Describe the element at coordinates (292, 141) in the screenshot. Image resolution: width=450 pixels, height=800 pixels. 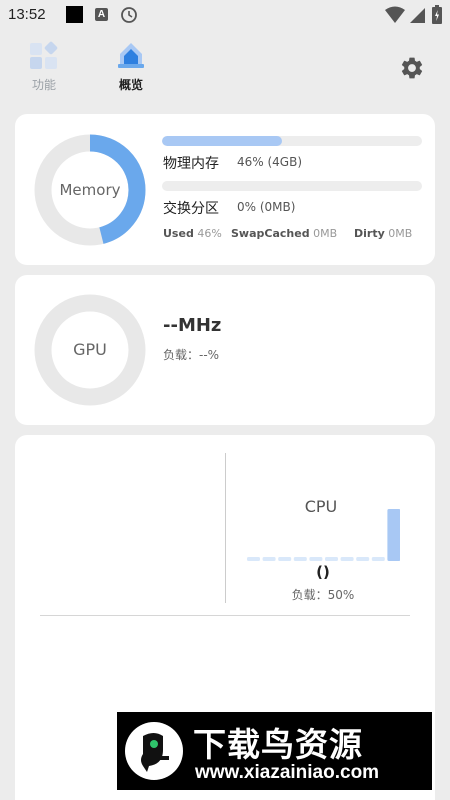
I see `physical-memory-bar` at that location.